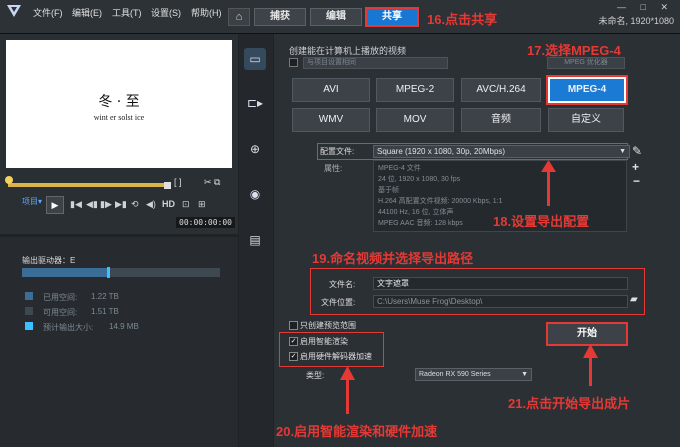  What do you see at coordinates (255, 149) in the screenshot?
I see `globe-icon: ⊕` at bounding box center [255, 149].